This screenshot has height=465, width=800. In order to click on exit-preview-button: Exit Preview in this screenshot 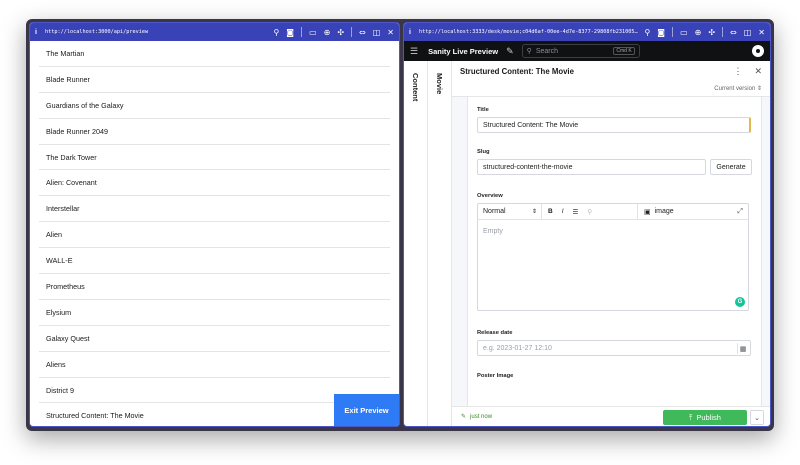, I will do `click(366, 410)`.